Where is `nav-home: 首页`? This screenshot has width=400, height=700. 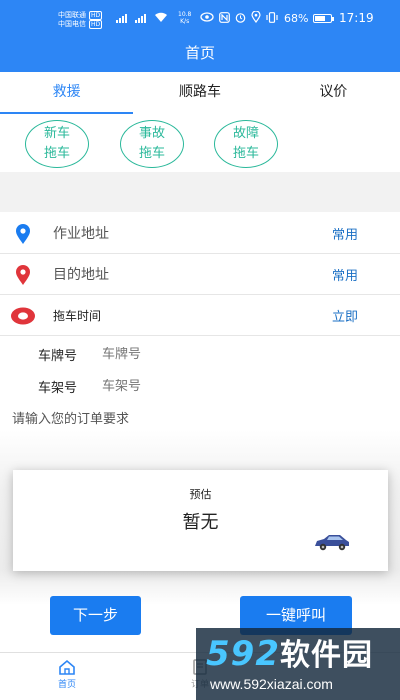
nav-home: 首页 is located at coordinates (67, 674).